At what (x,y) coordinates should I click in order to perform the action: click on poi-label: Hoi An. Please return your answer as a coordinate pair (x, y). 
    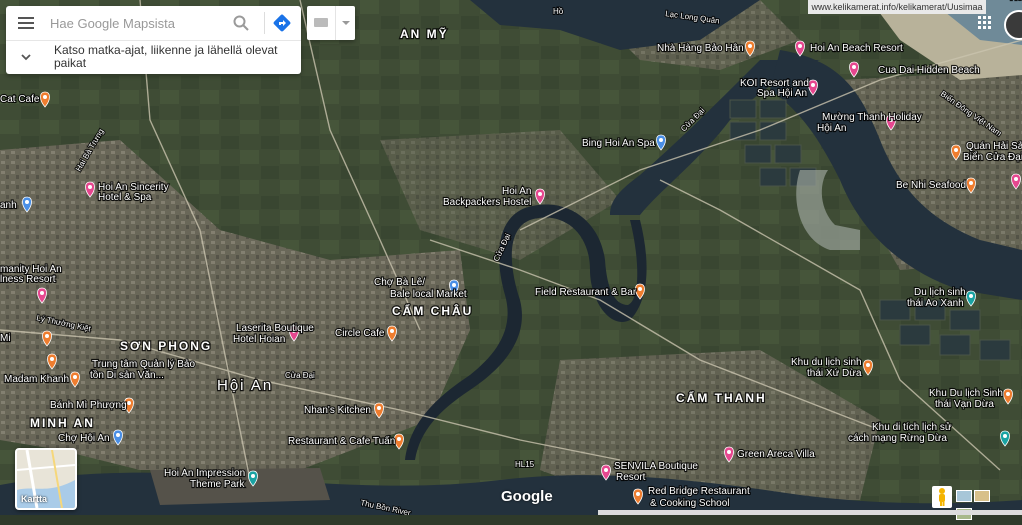
    Looking at the image, I should click on (517, 191).